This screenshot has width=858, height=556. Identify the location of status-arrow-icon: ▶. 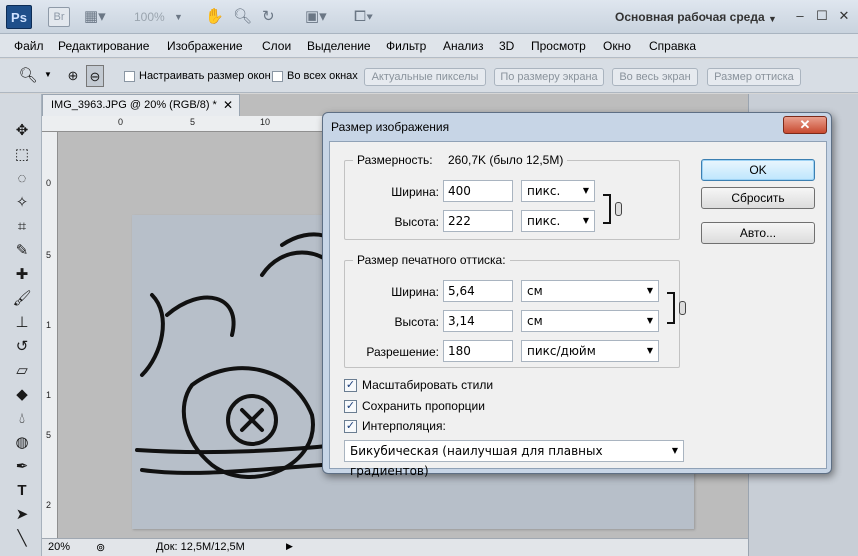
(289, 546).